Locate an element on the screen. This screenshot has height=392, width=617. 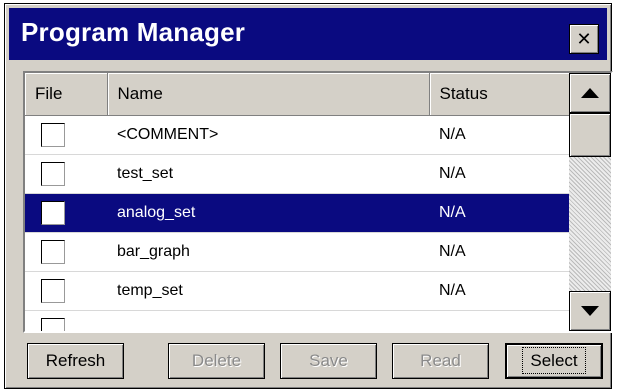
table-row: test_set N/A is located at coordinates (297, 174).